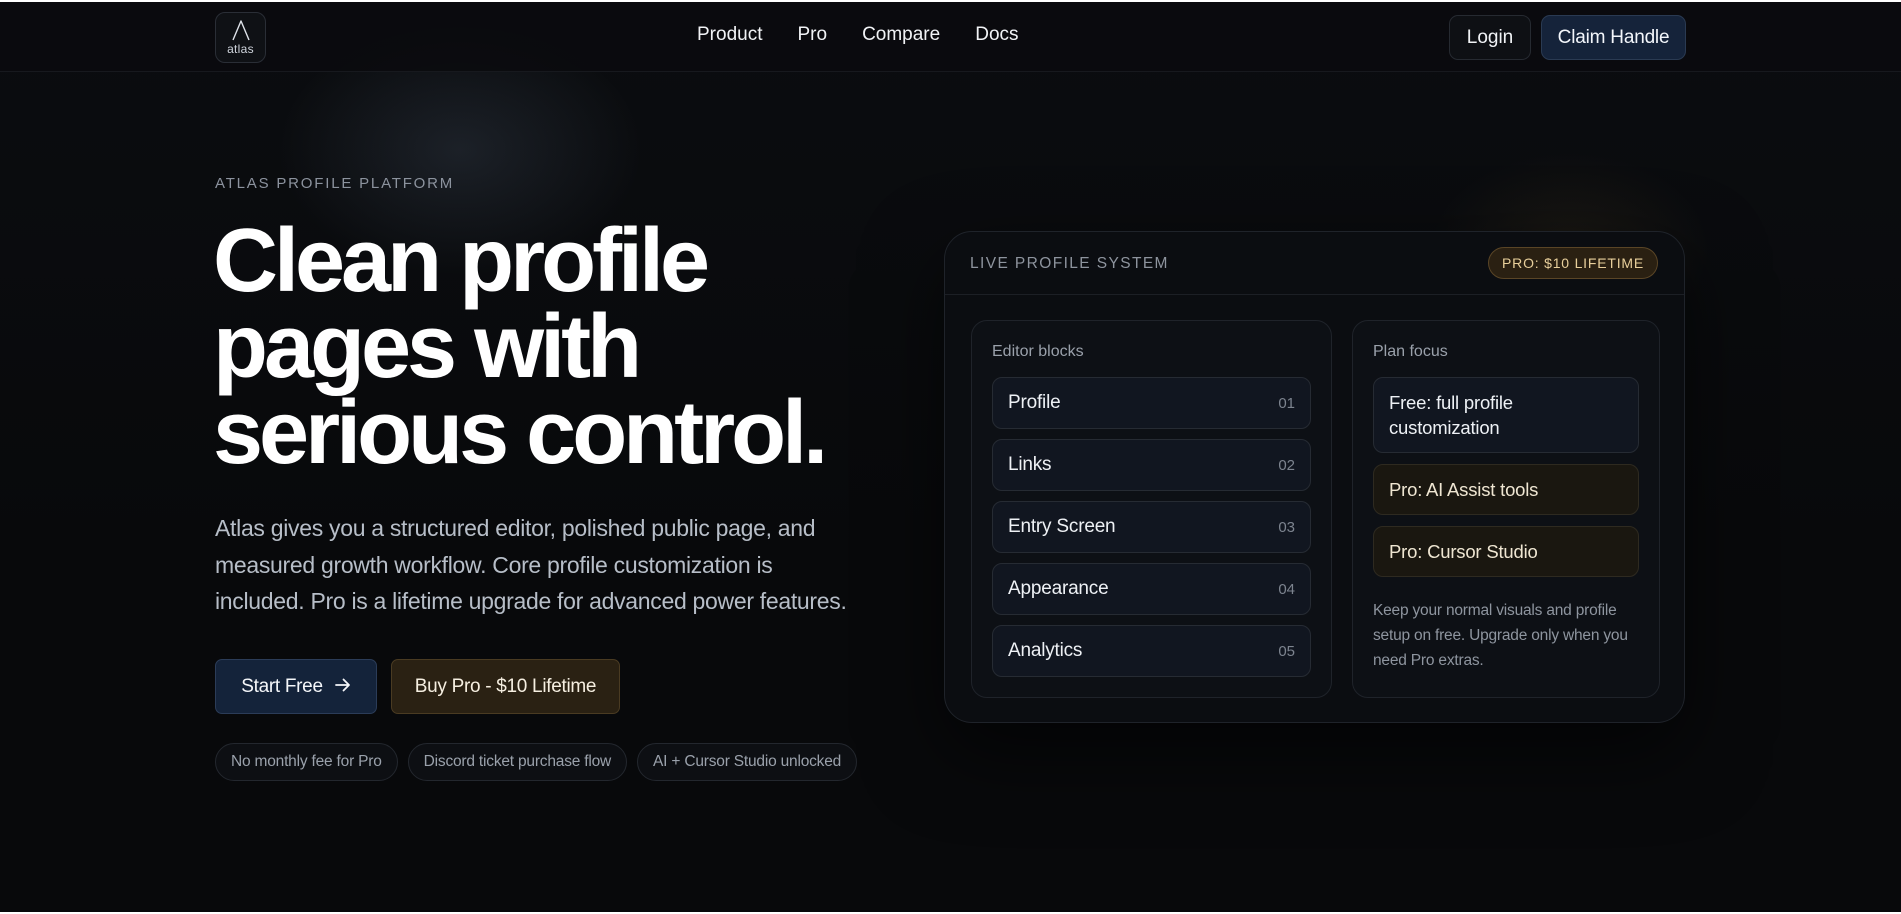 The image size is (1901, 914). Describe the element at coordinates (1151, 527) in the screenshot. I see `editor-block-entry-screen: Entry Screen 03` at that location.